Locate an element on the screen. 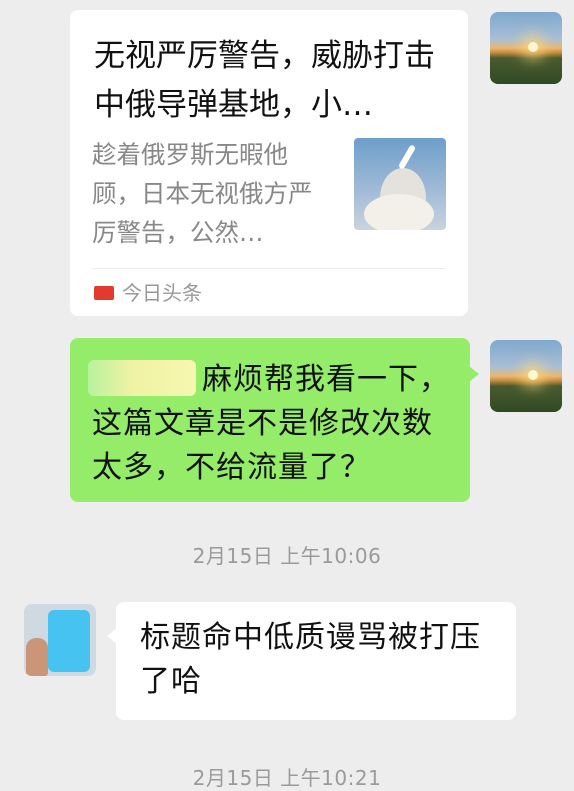 Image resolution: width=574 pixels, height=791 pixels. avatar-blur is located at coordinates (69, 641).